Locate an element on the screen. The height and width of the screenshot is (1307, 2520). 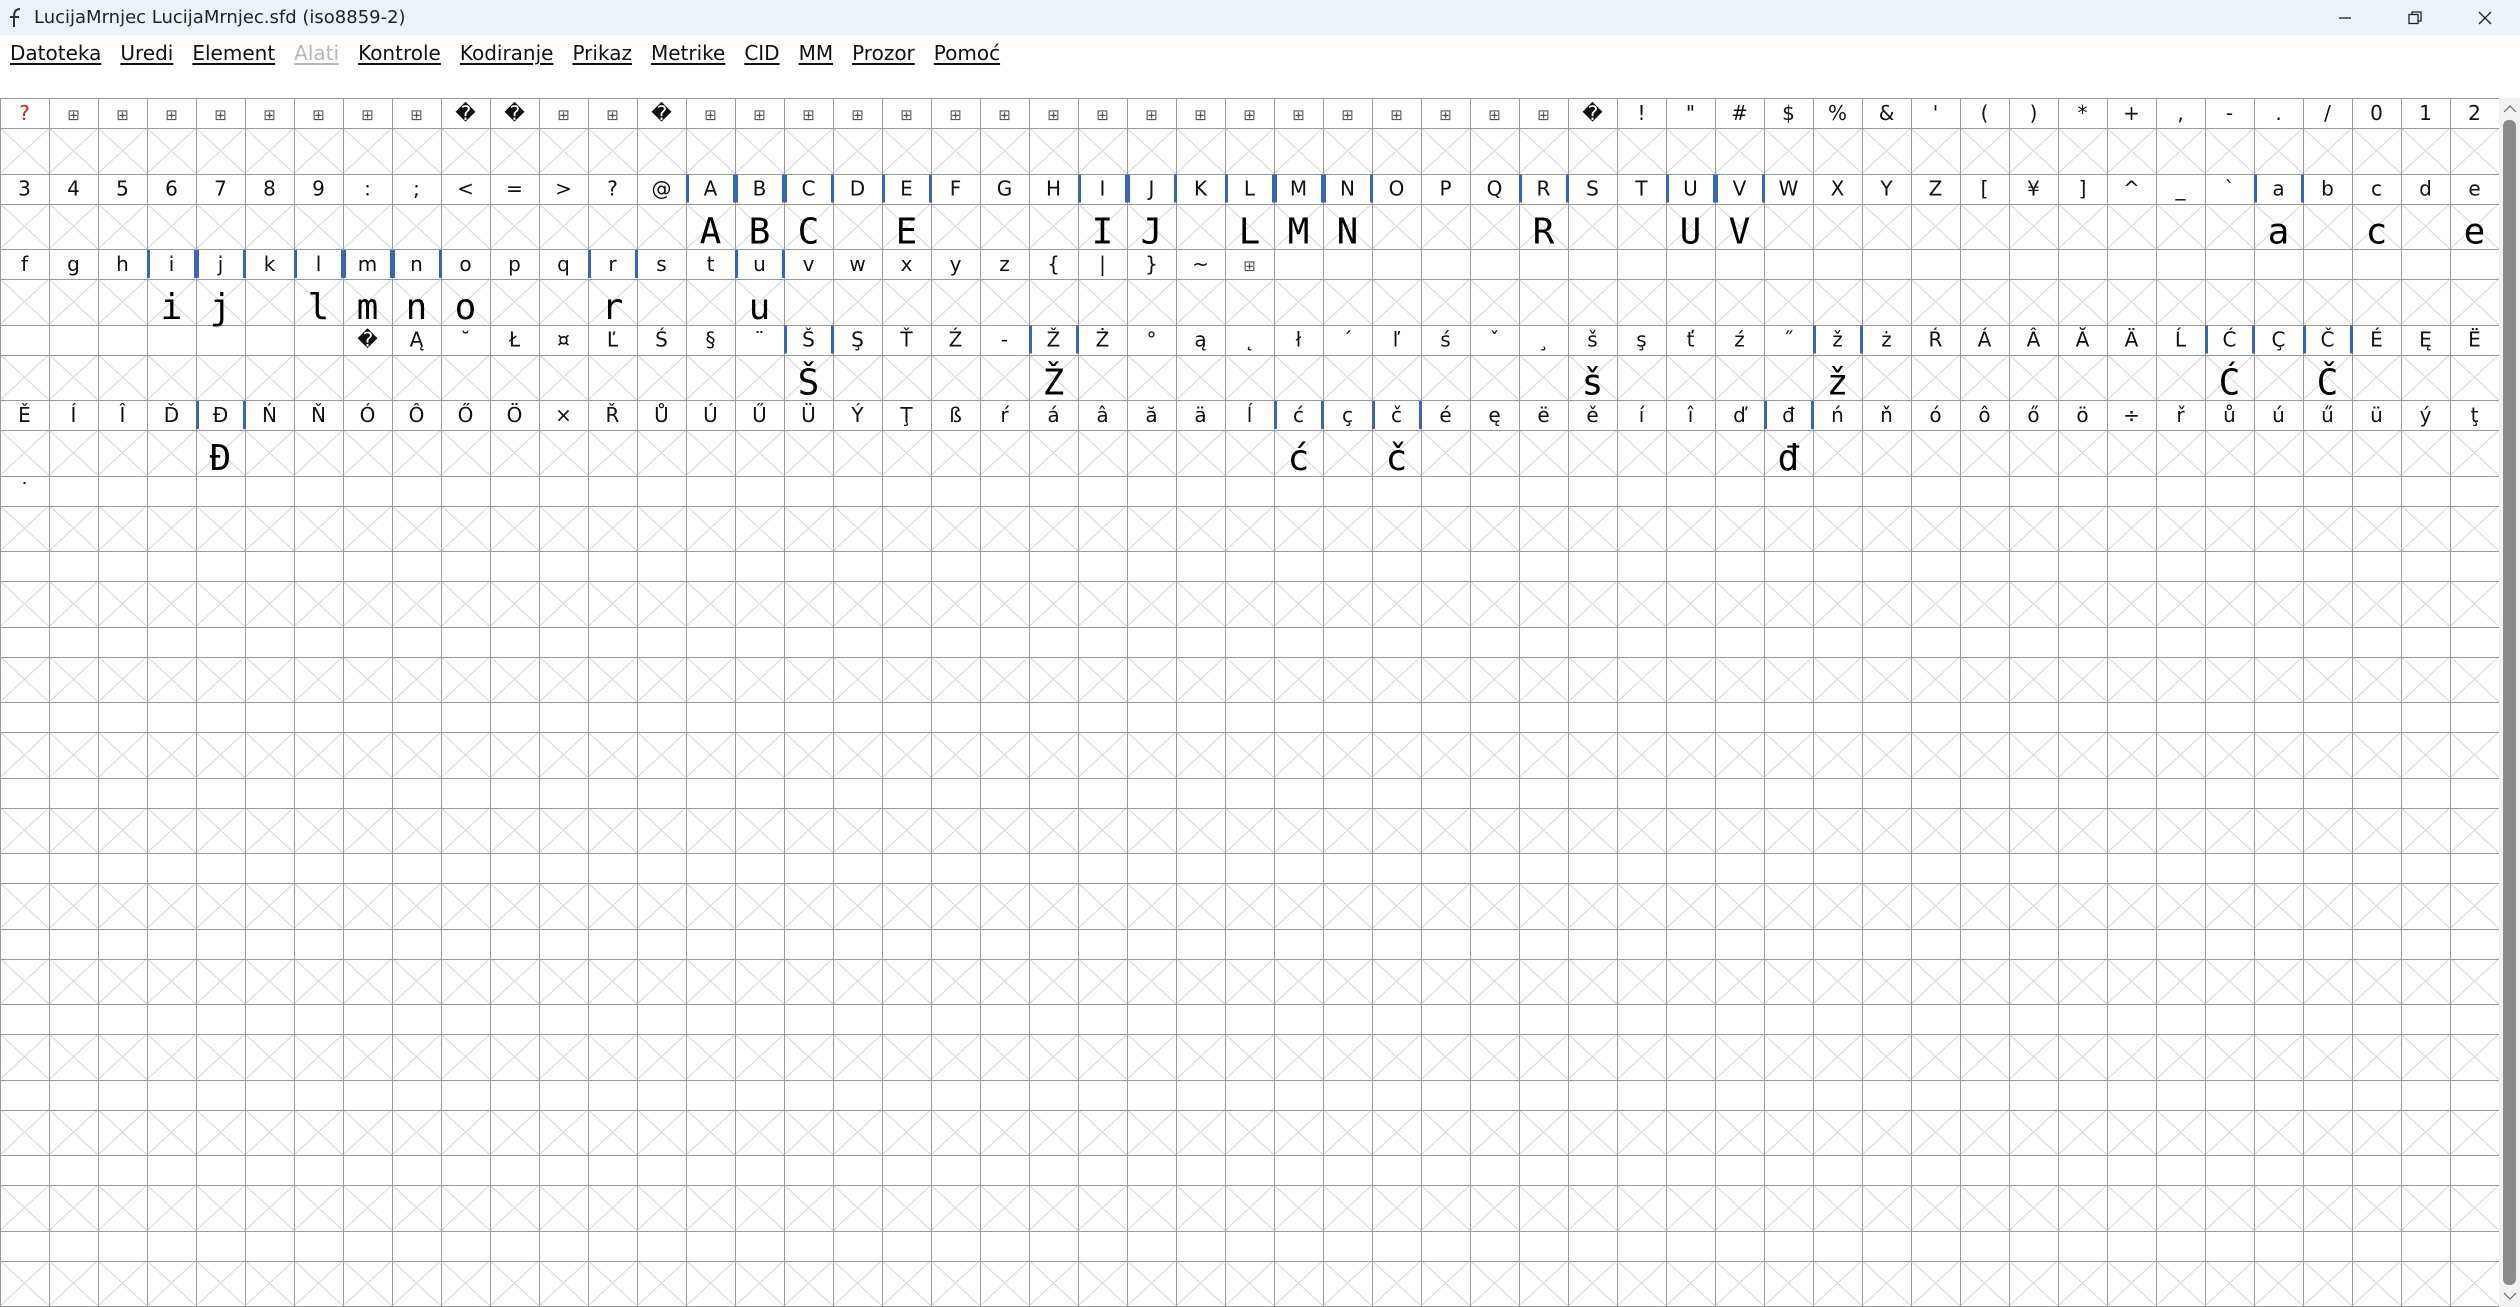
glyph-label: 0 is located at coordinates (2376, 113).